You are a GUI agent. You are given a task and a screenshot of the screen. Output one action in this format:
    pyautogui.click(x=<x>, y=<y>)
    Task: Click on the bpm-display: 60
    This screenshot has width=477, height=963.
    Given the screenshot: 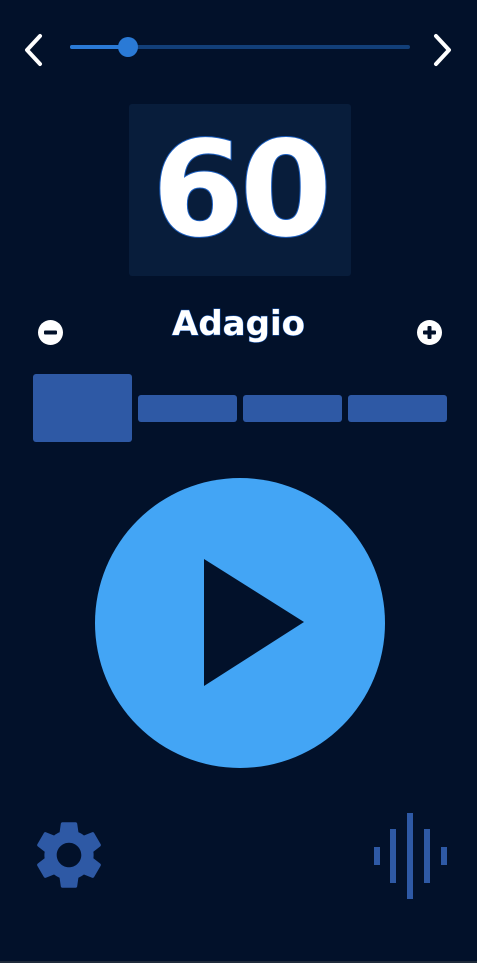 What is the action you would take?
    pyautogui.click(x=240, y=190)
    